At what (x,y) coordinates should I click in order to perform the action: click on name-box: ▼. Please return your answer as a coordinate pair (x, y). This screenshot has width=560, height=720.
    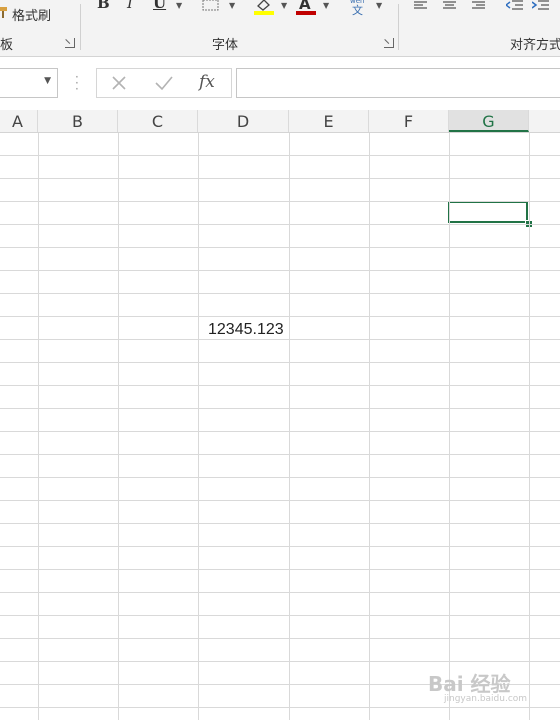
    Looking at the image, I should click on (29, 83).